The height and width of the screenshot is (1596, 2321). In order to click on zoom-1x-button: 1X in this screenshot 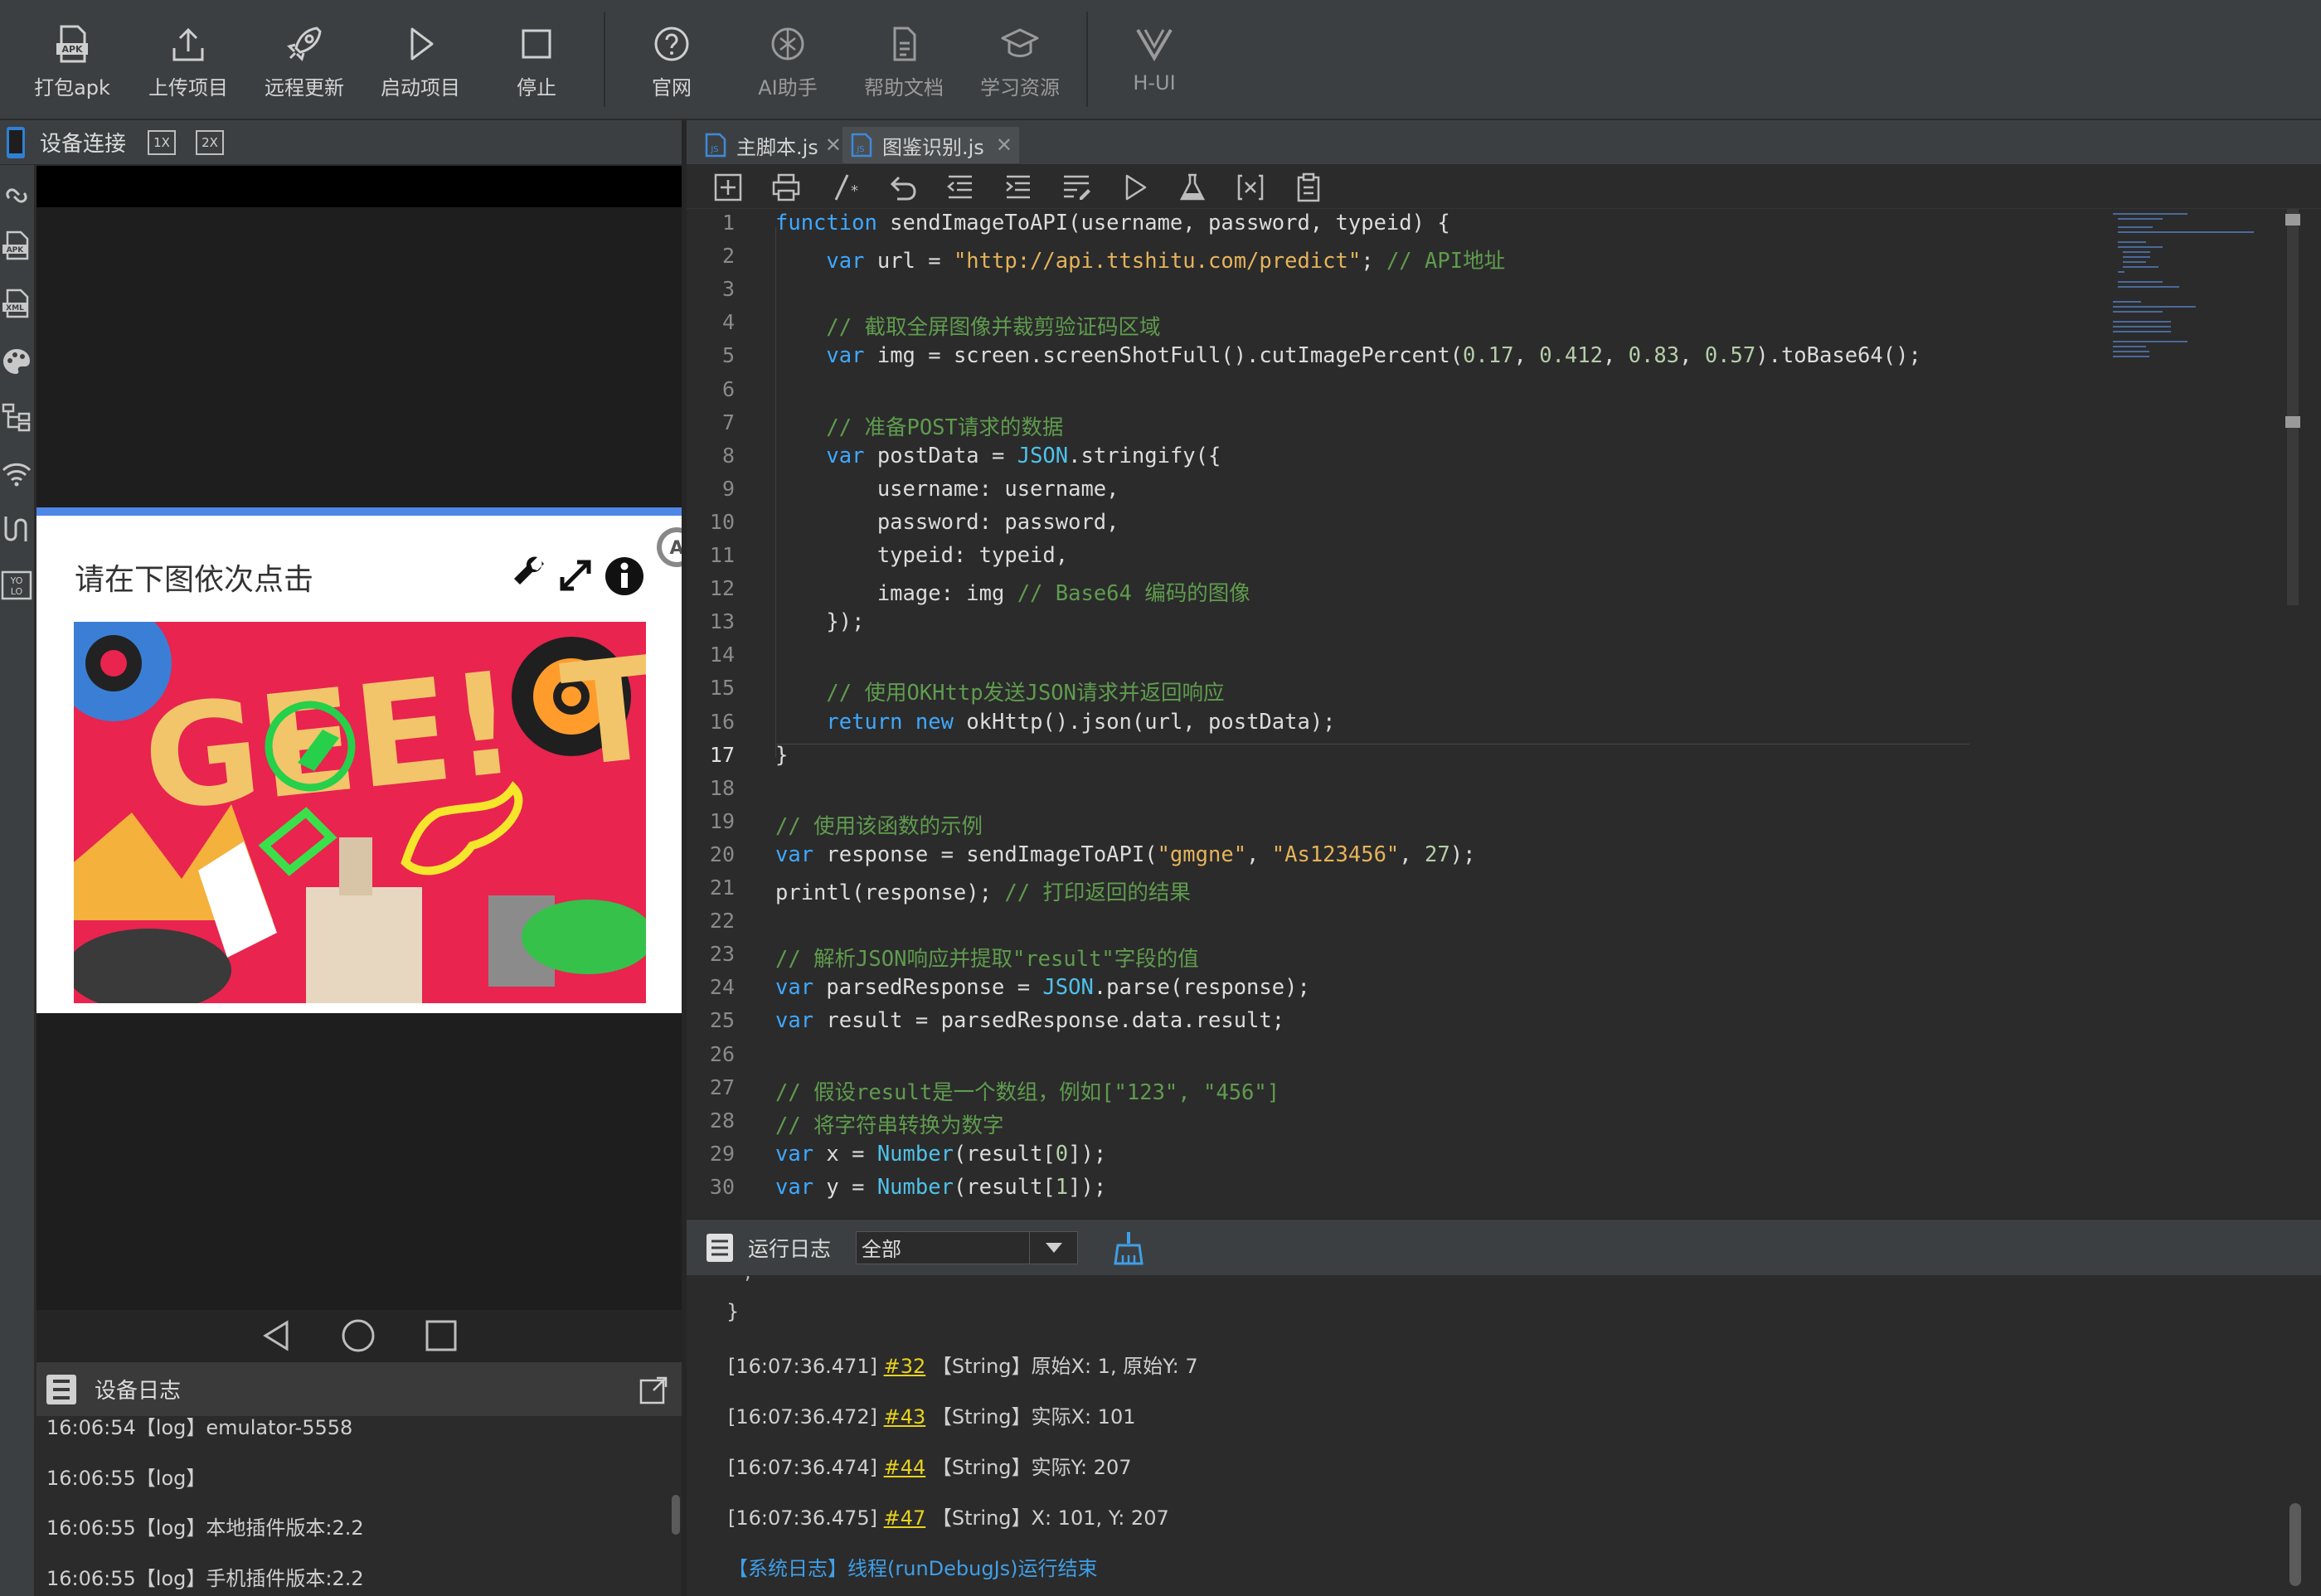, I will do `click(162, 142)`.